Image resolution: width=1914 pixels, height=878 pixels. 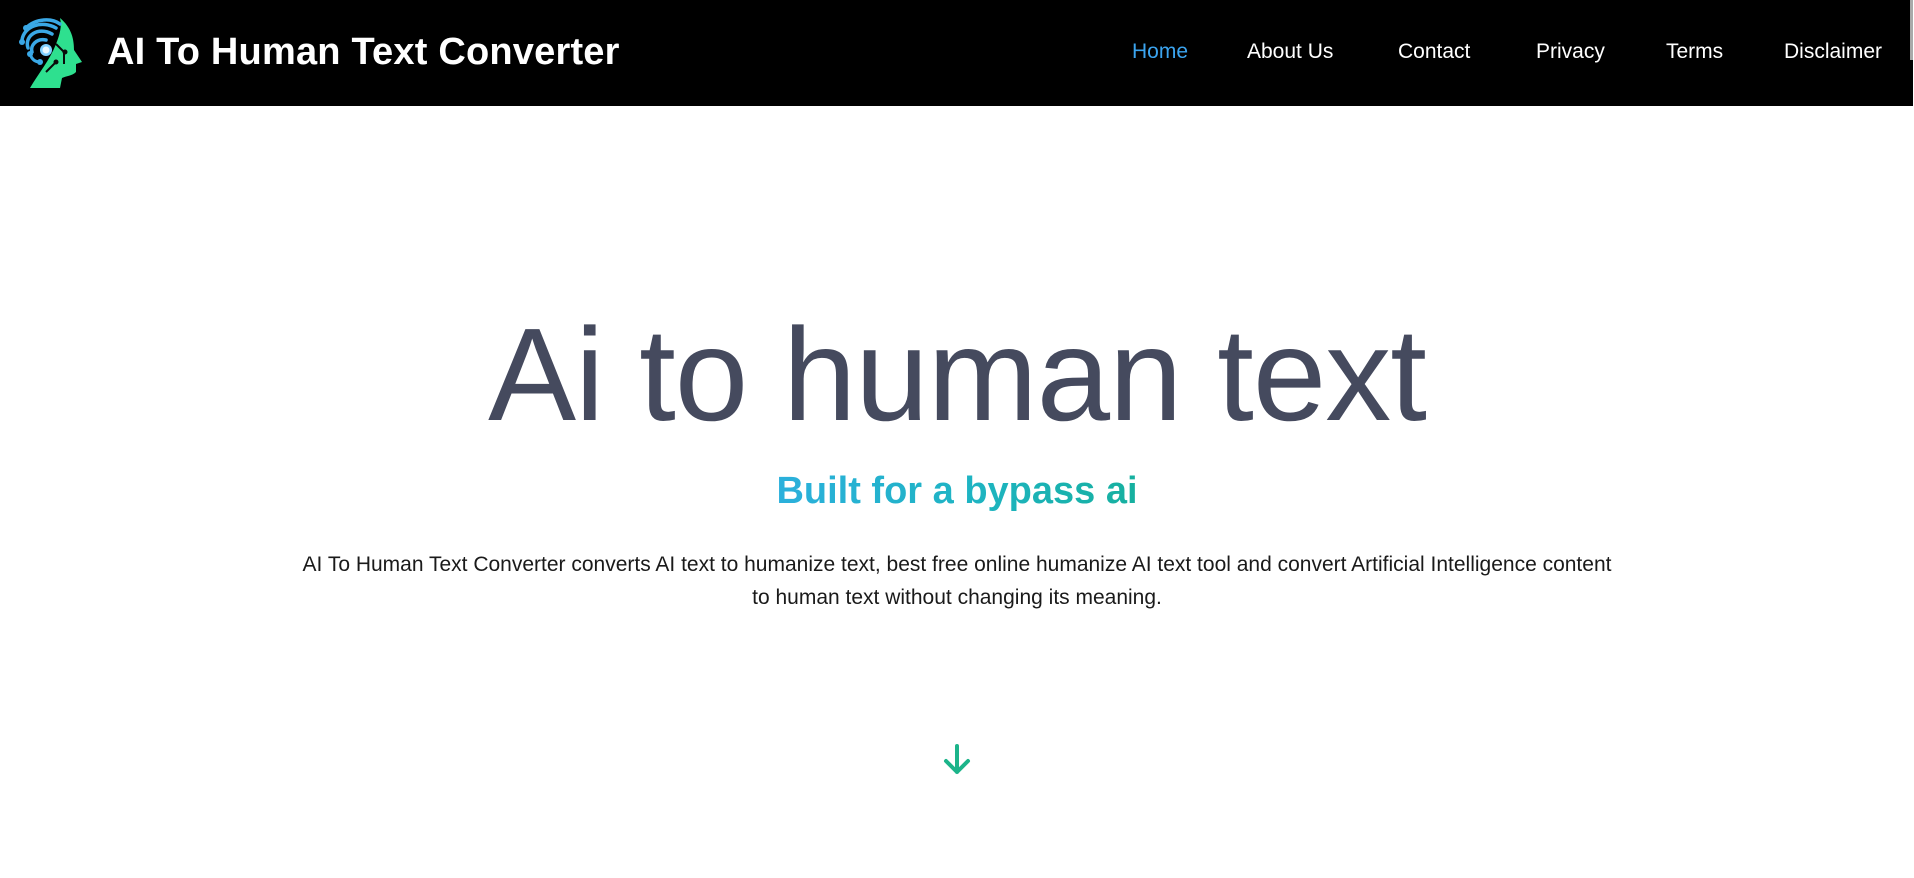 What do you see at coordinates (1694, 52) in the screenshot?
I see `nav-terms: Terms` at bounding box center [1694, 52].